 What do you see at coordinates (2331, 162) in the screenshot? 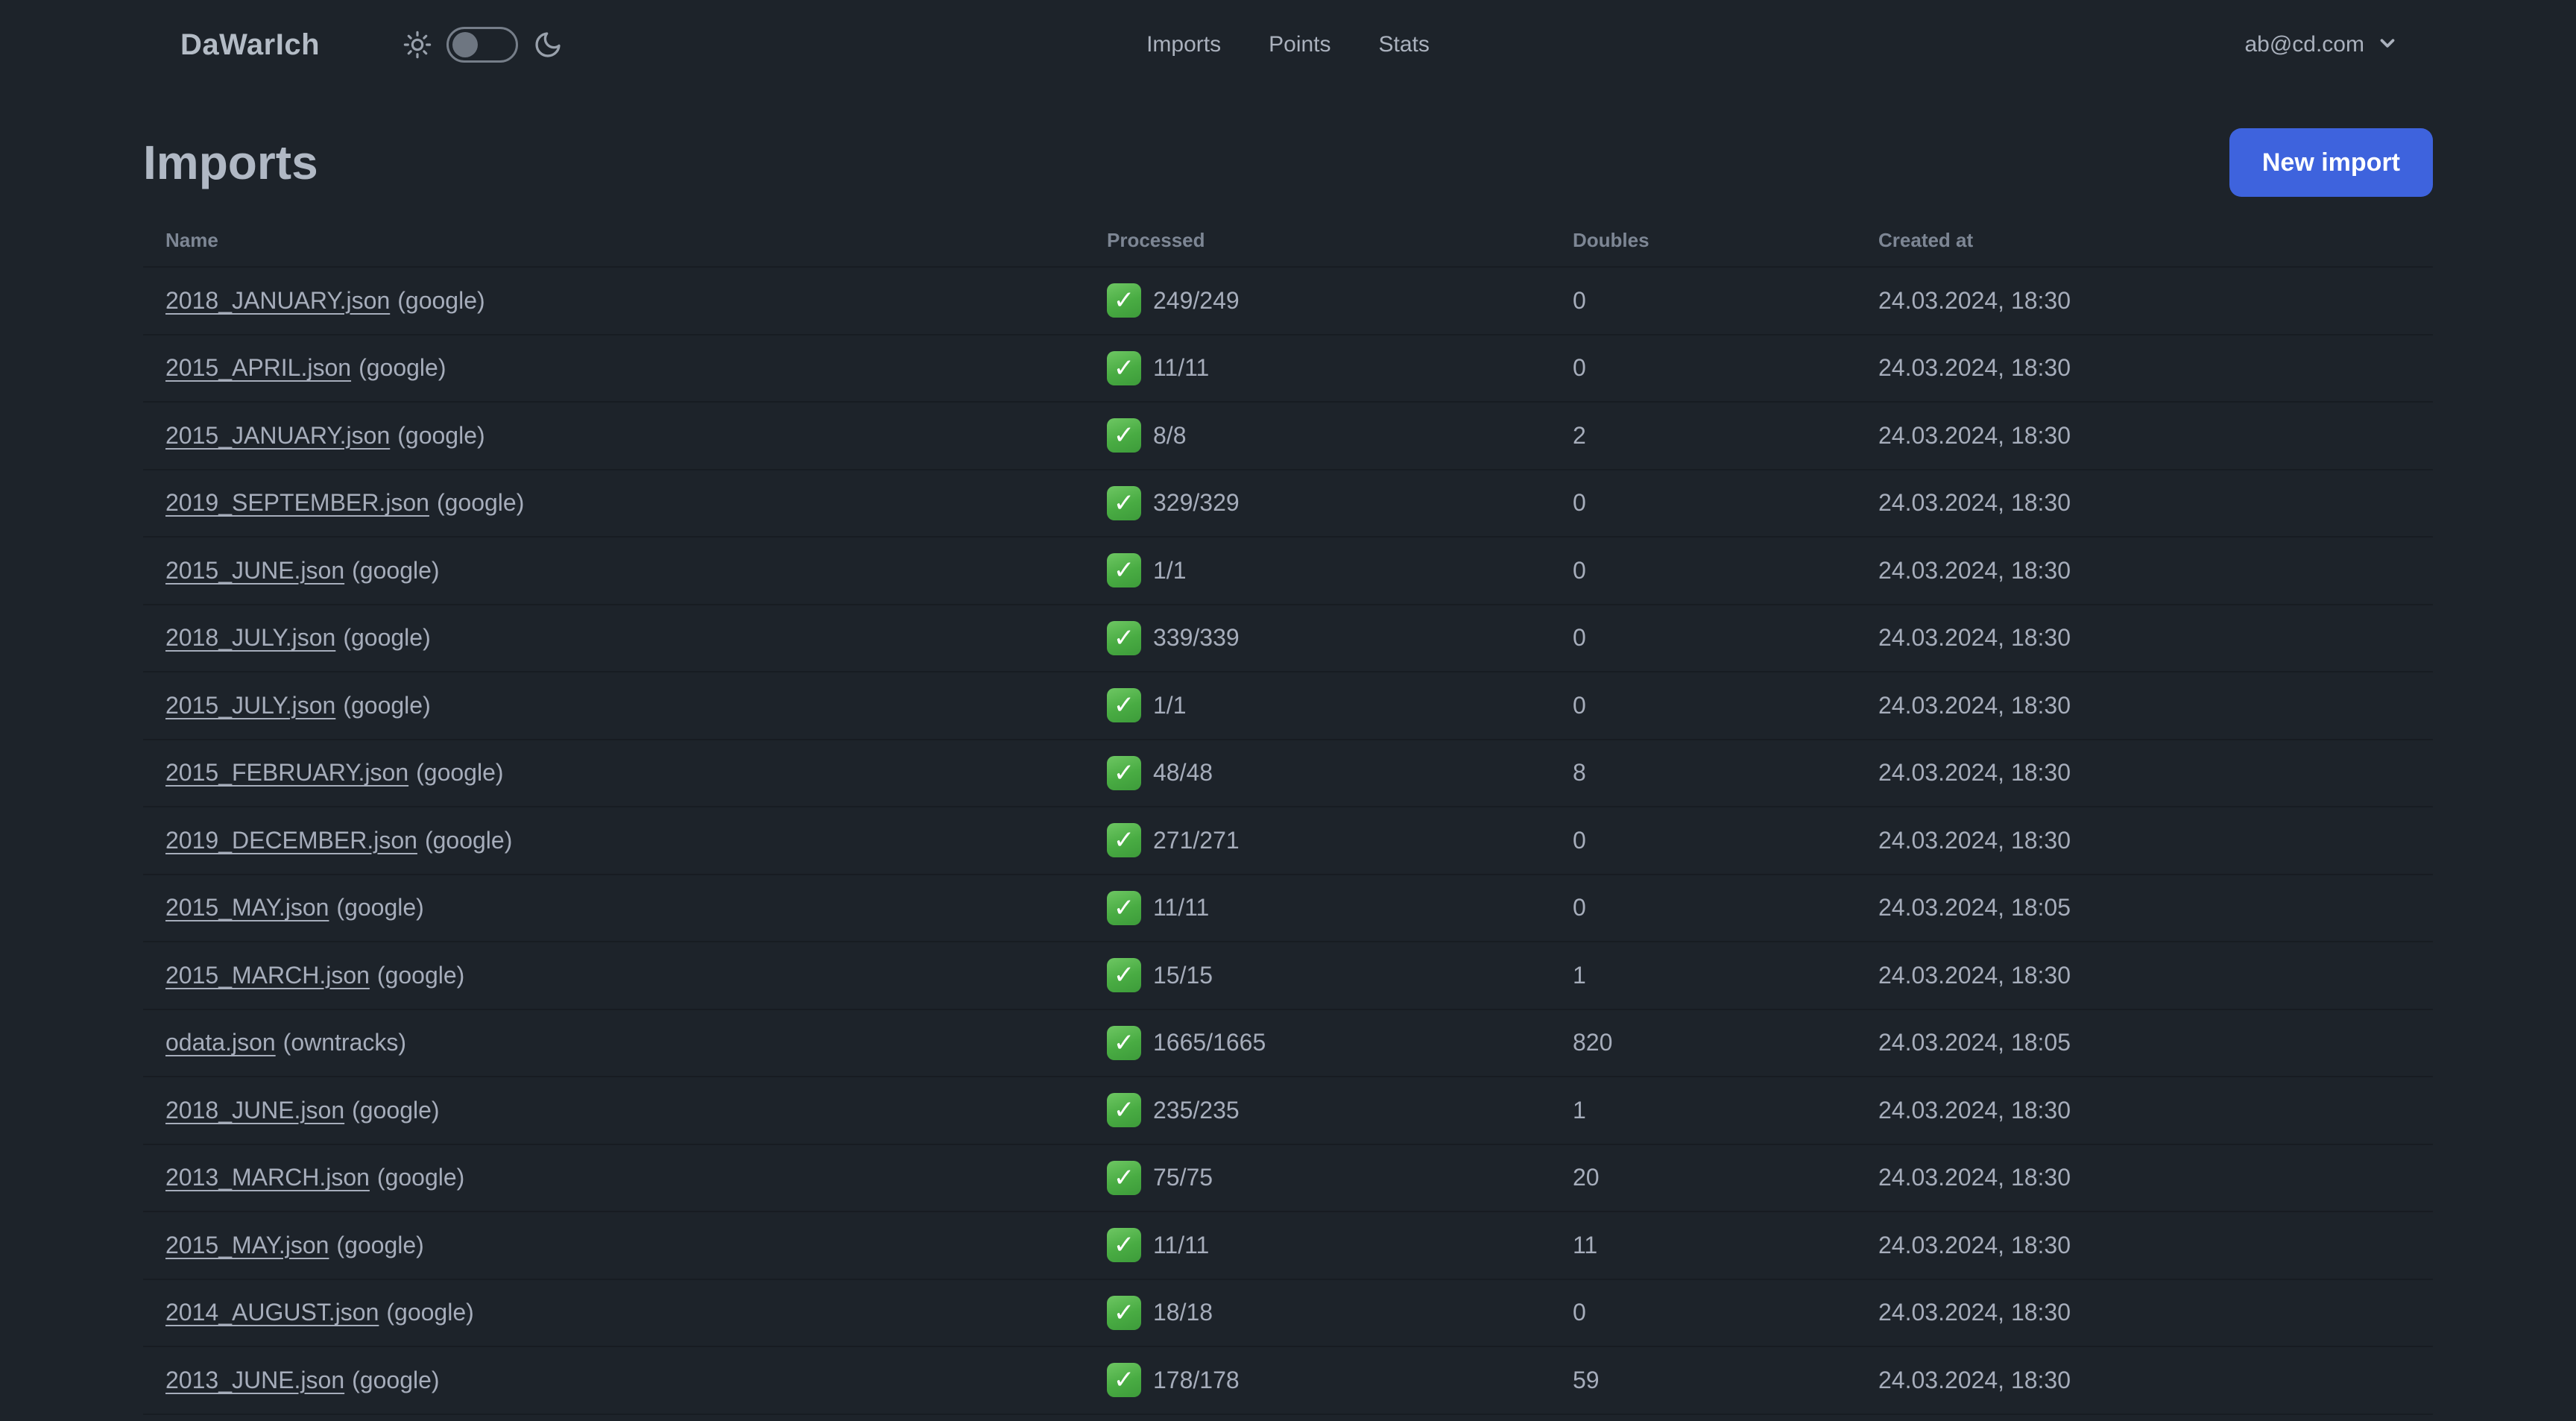
I see `new-import-button: New import` at bounding box center [2331, 162].